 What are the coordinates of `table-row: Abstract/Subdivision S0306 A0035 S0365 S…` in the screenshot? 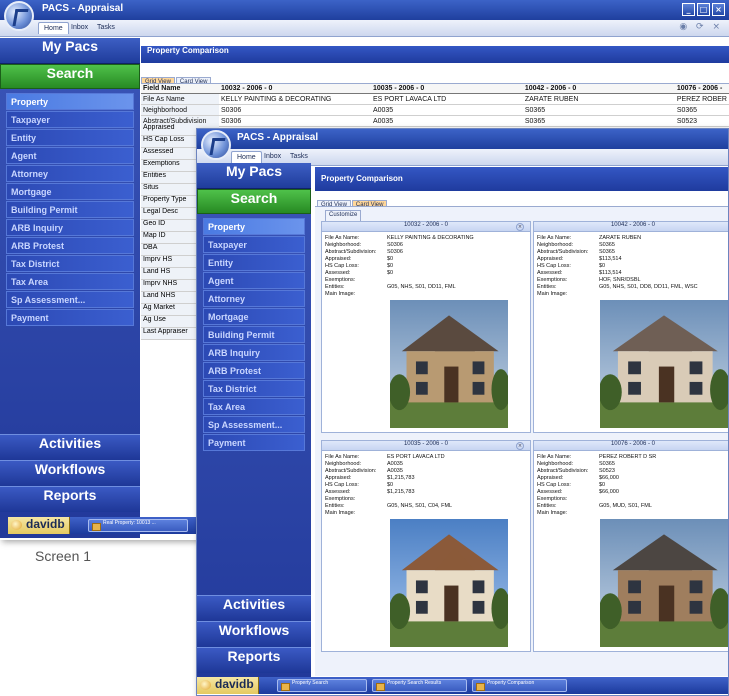 It's located at (435, 121).